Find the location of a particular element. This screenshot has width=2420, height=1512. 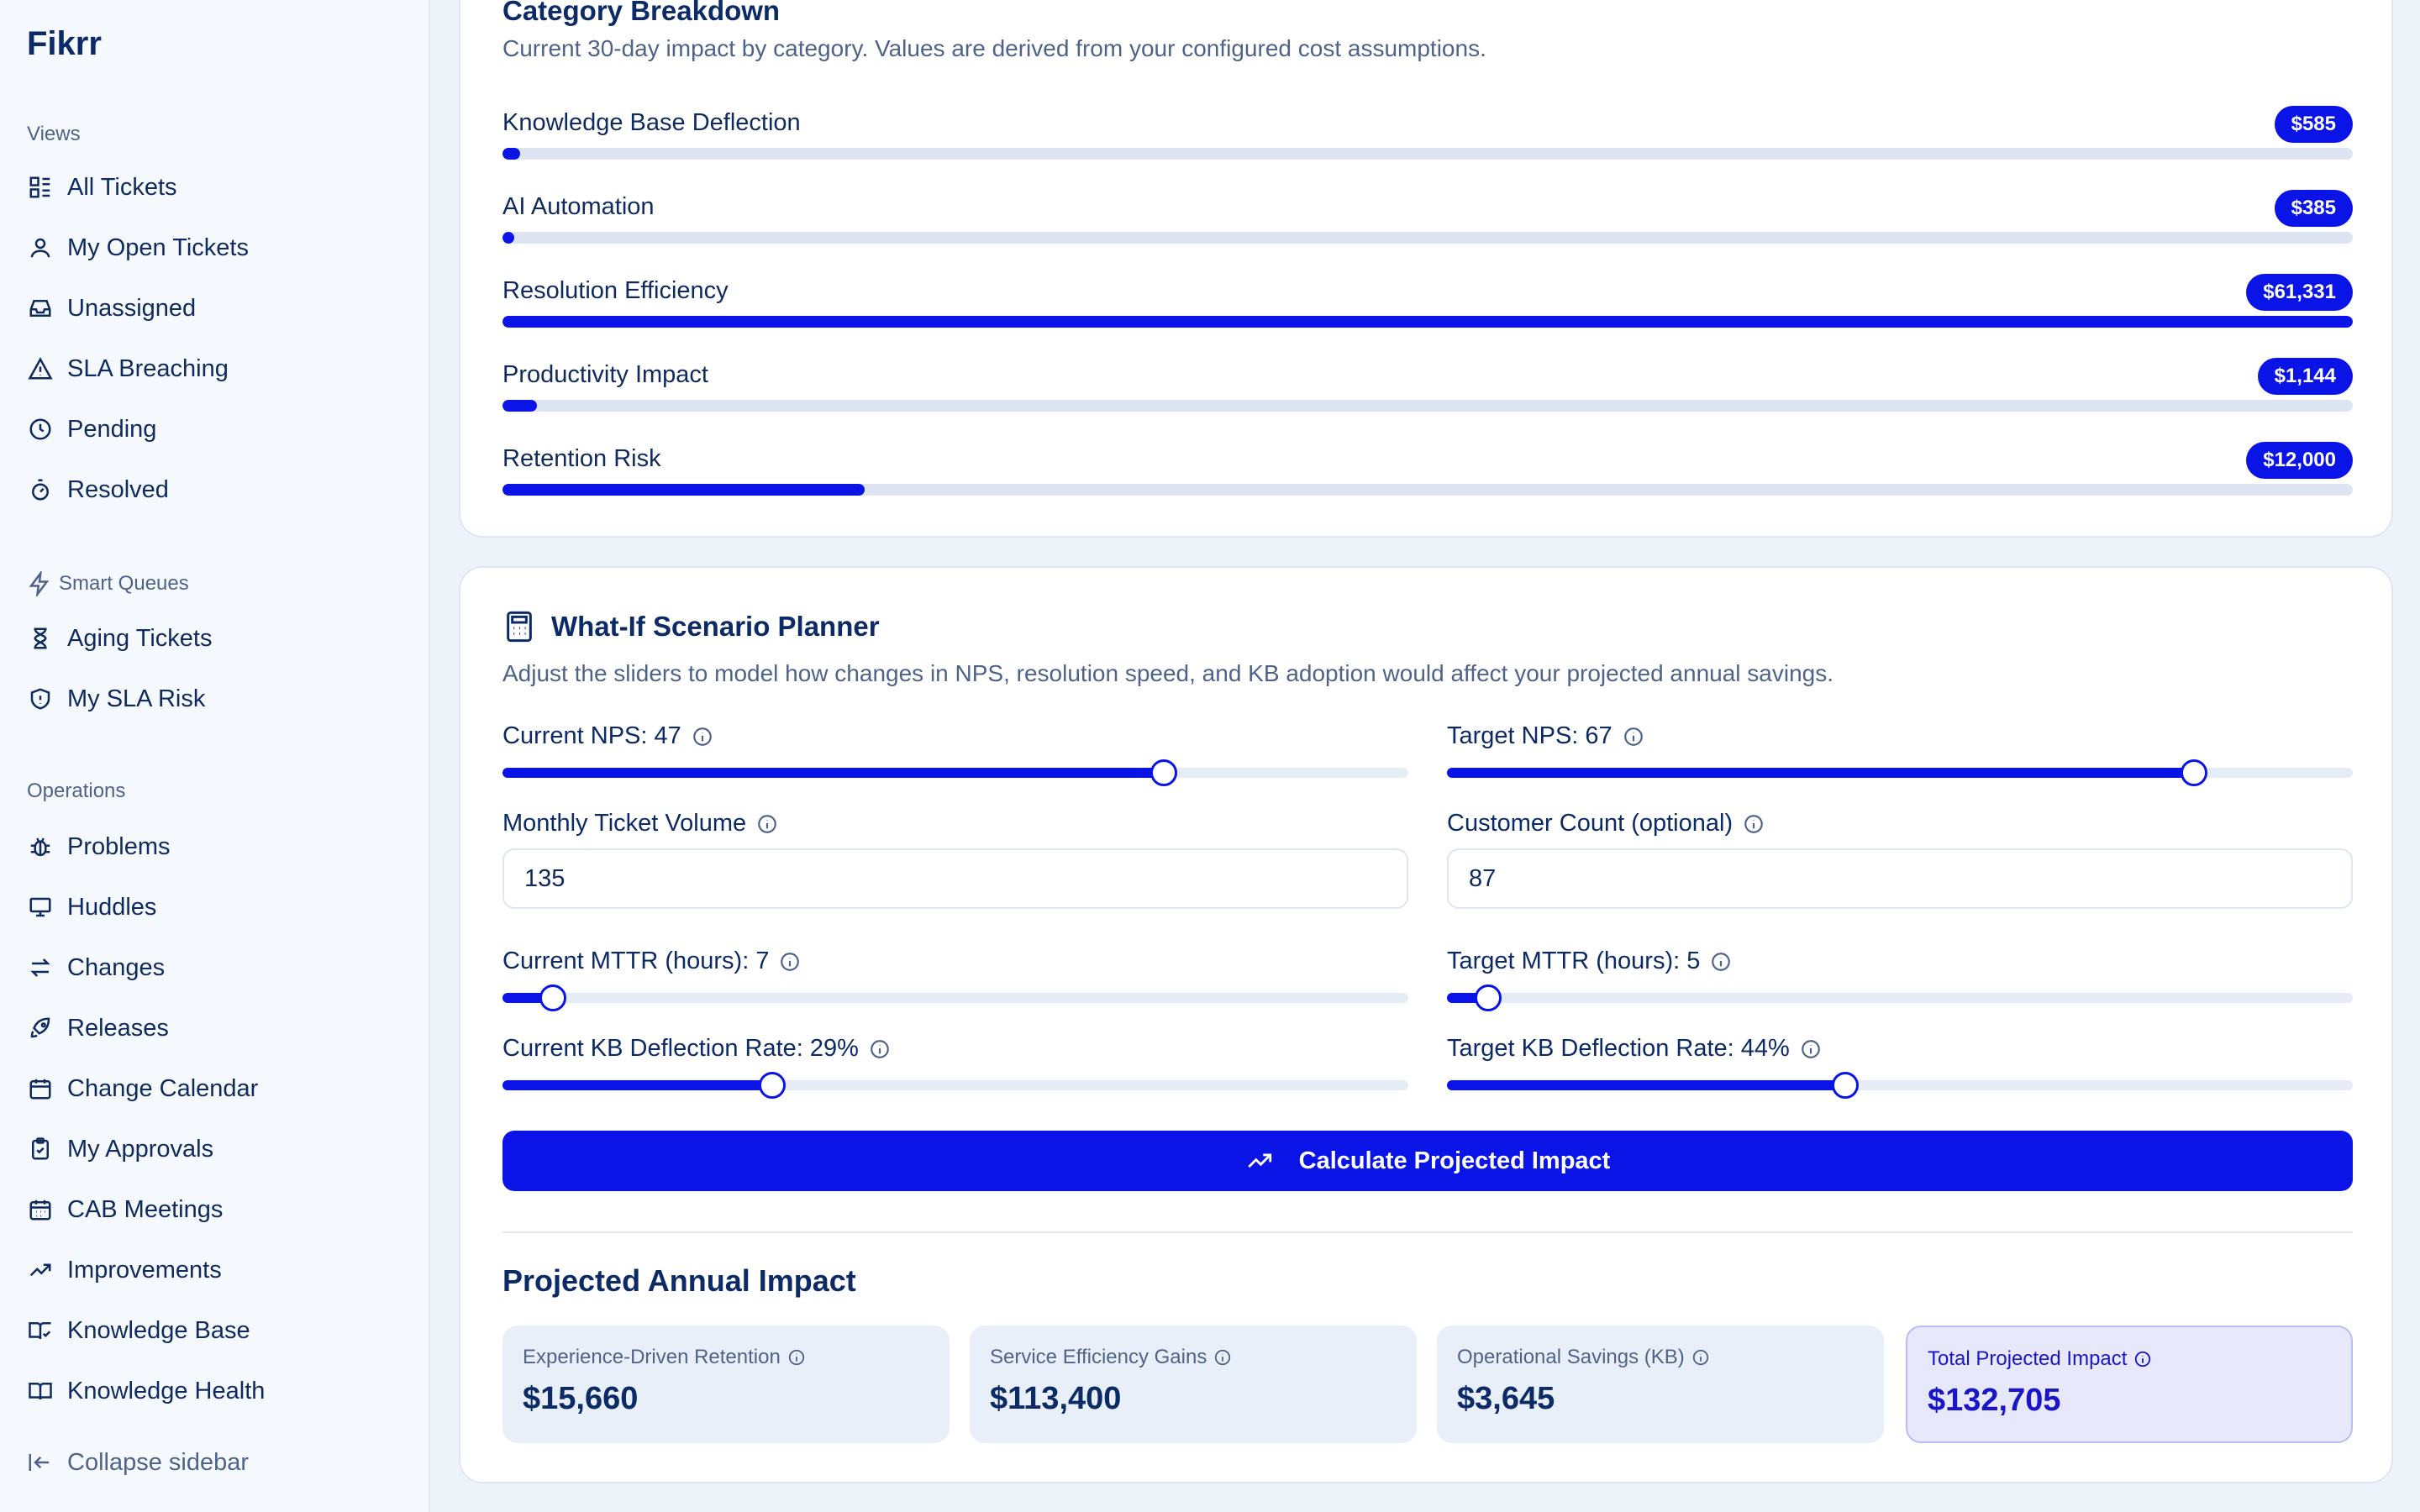

sidebar-item-change-calendar: Change Calendar is located at coordinates (212, 1088).